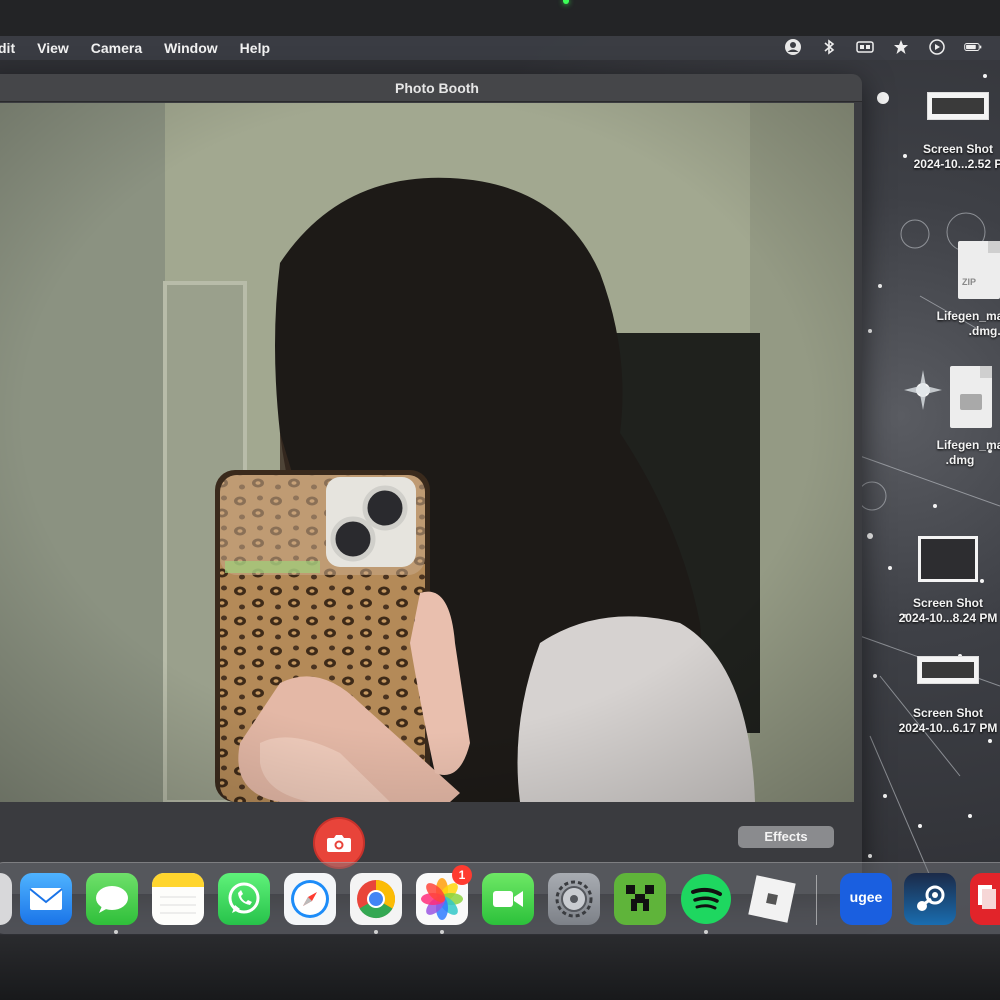 The image size is (1000, 1000). I want to click on dock-app-photo-booth, so click(985, 899).